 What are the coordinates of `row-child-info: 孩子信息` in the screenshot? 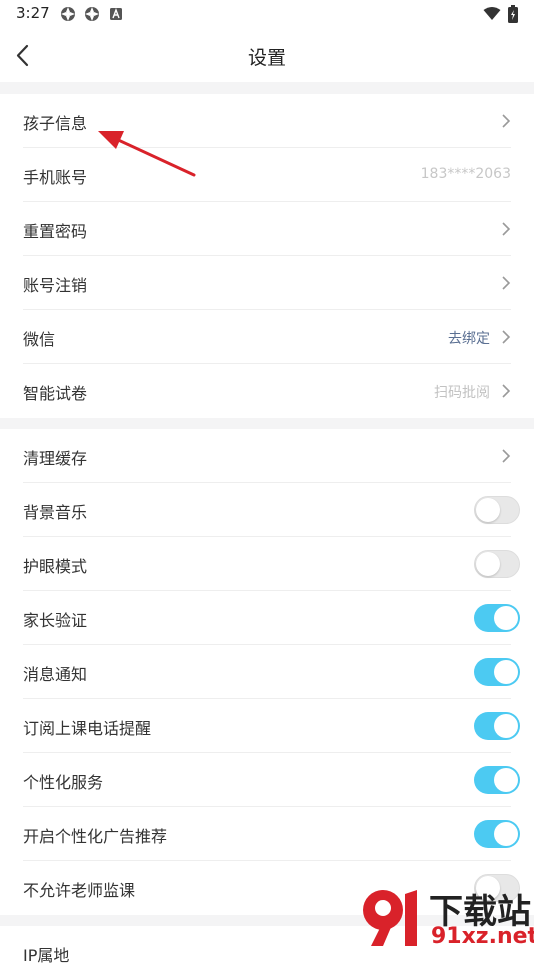 It's located at (267, 121).